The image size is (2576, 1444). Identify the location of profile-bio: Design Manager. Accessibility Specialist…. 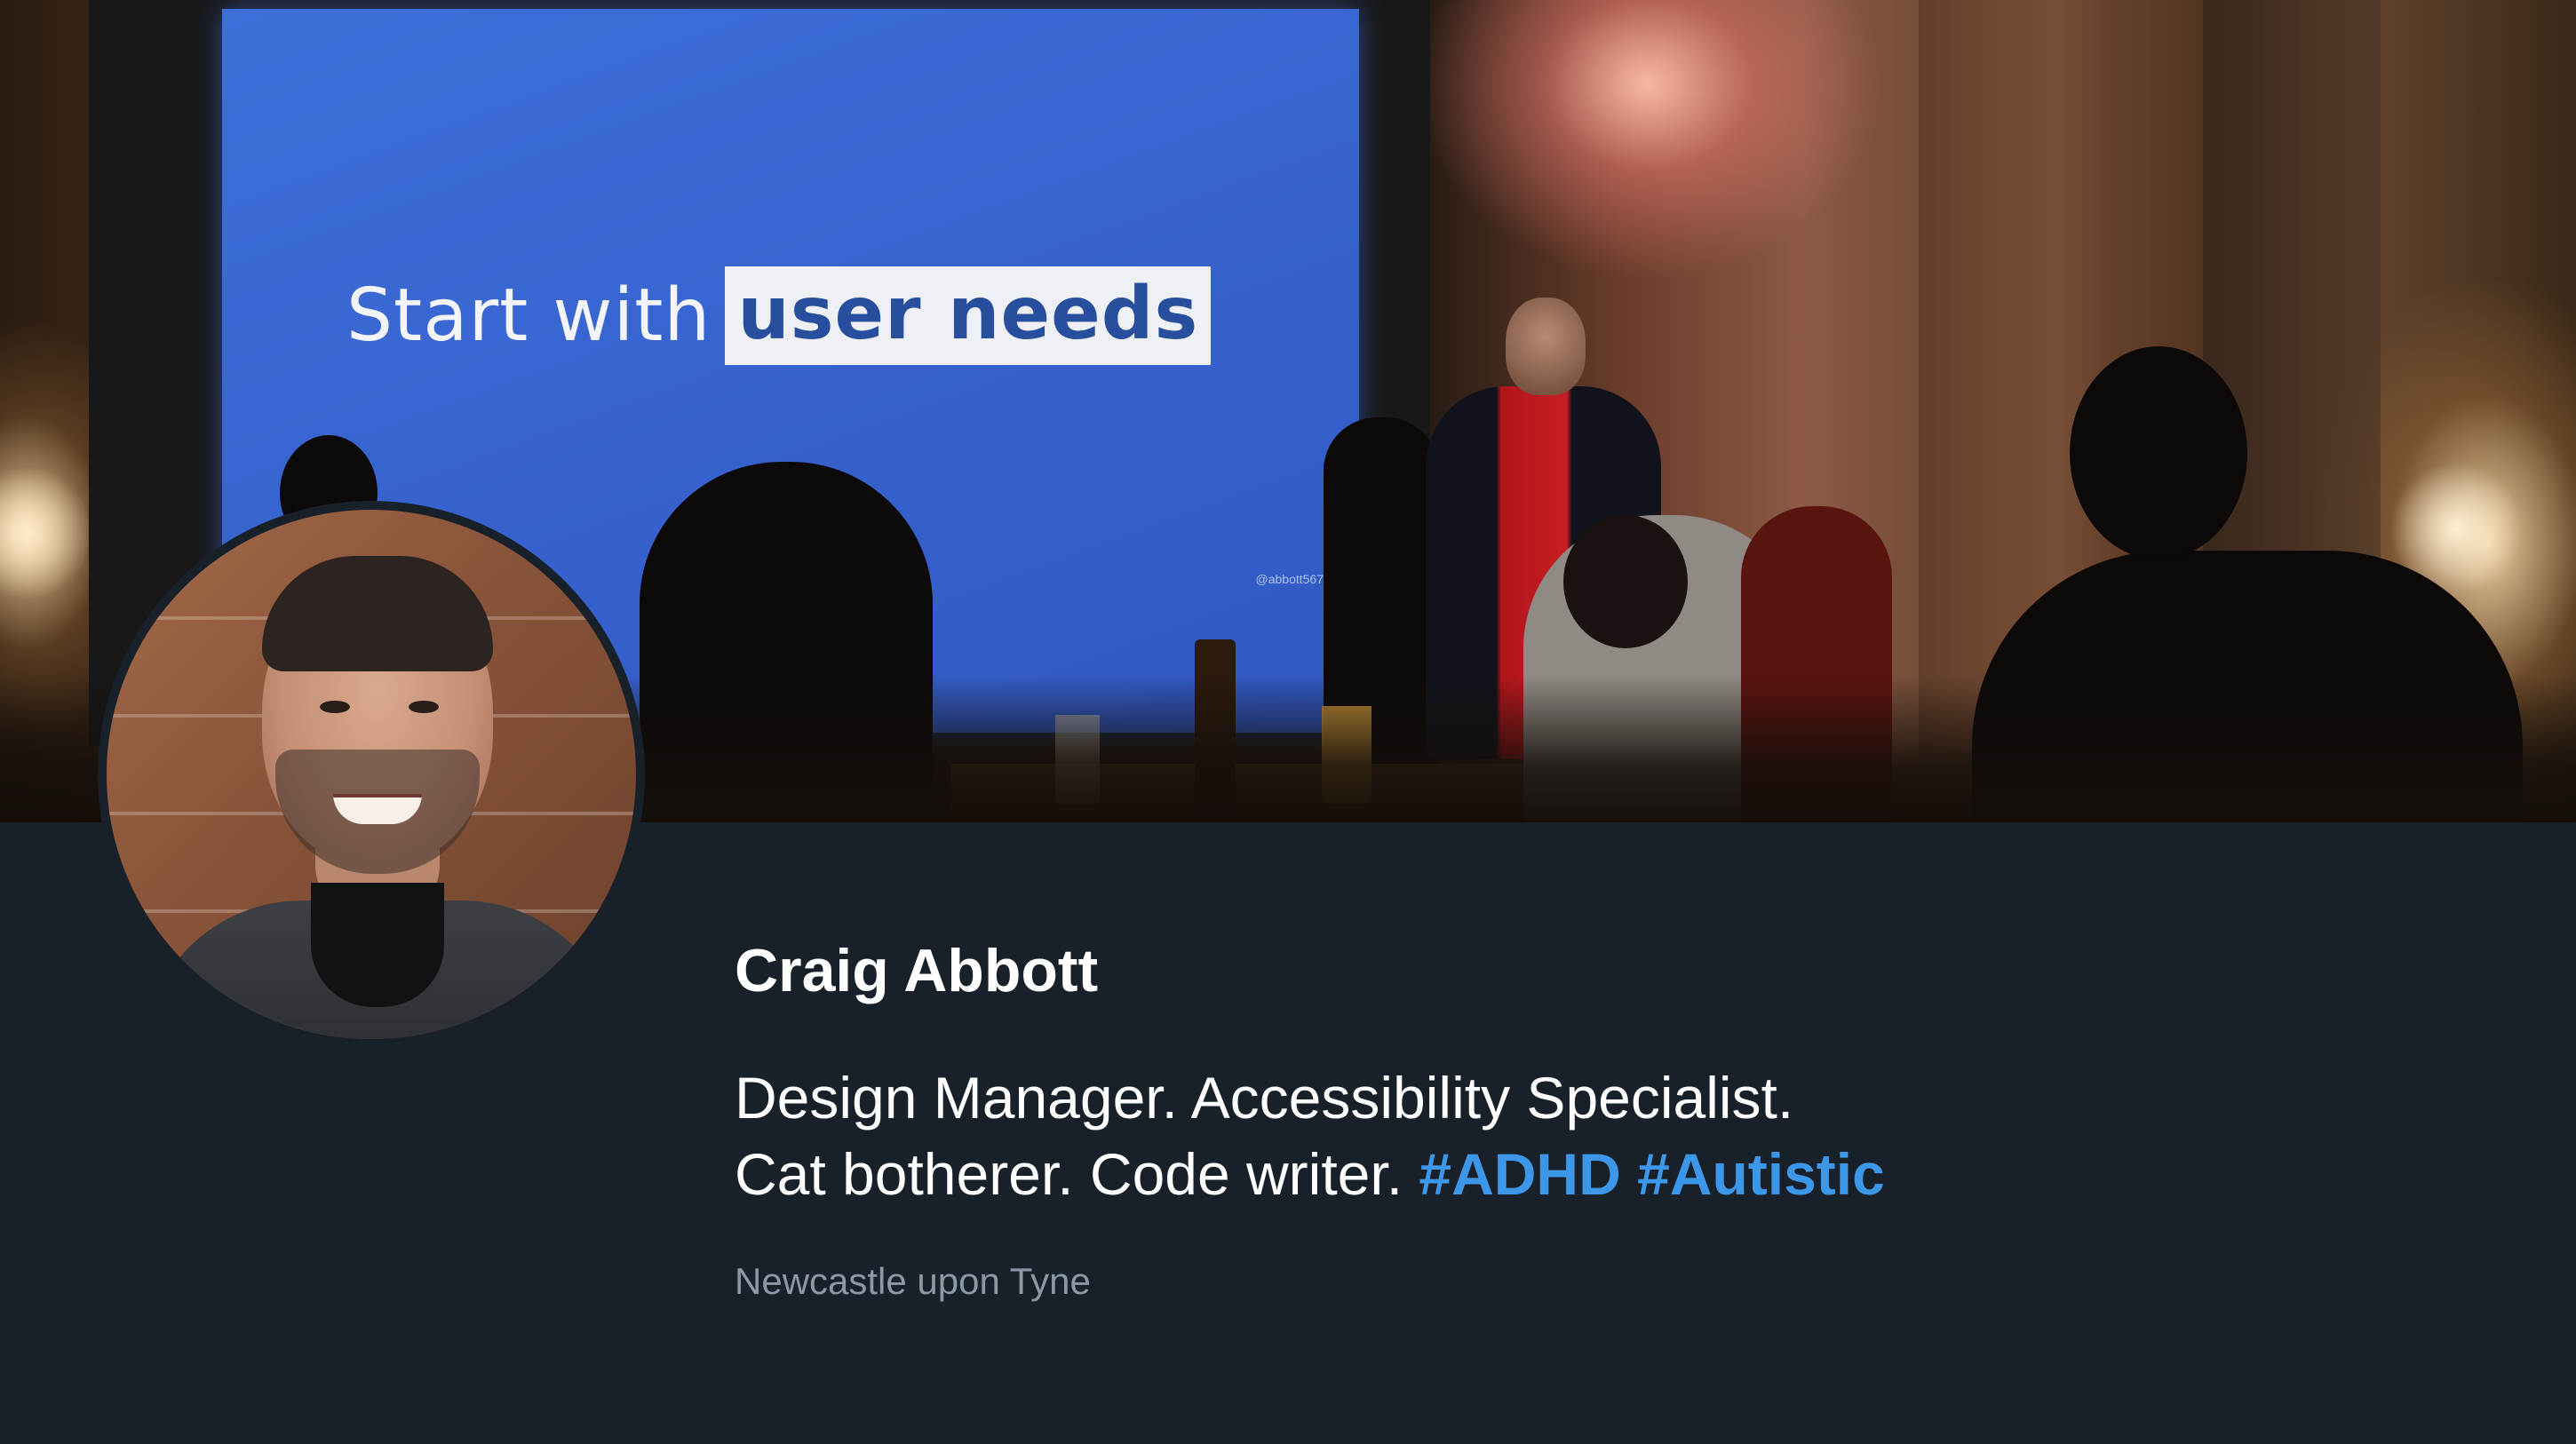
(1578, 1135).